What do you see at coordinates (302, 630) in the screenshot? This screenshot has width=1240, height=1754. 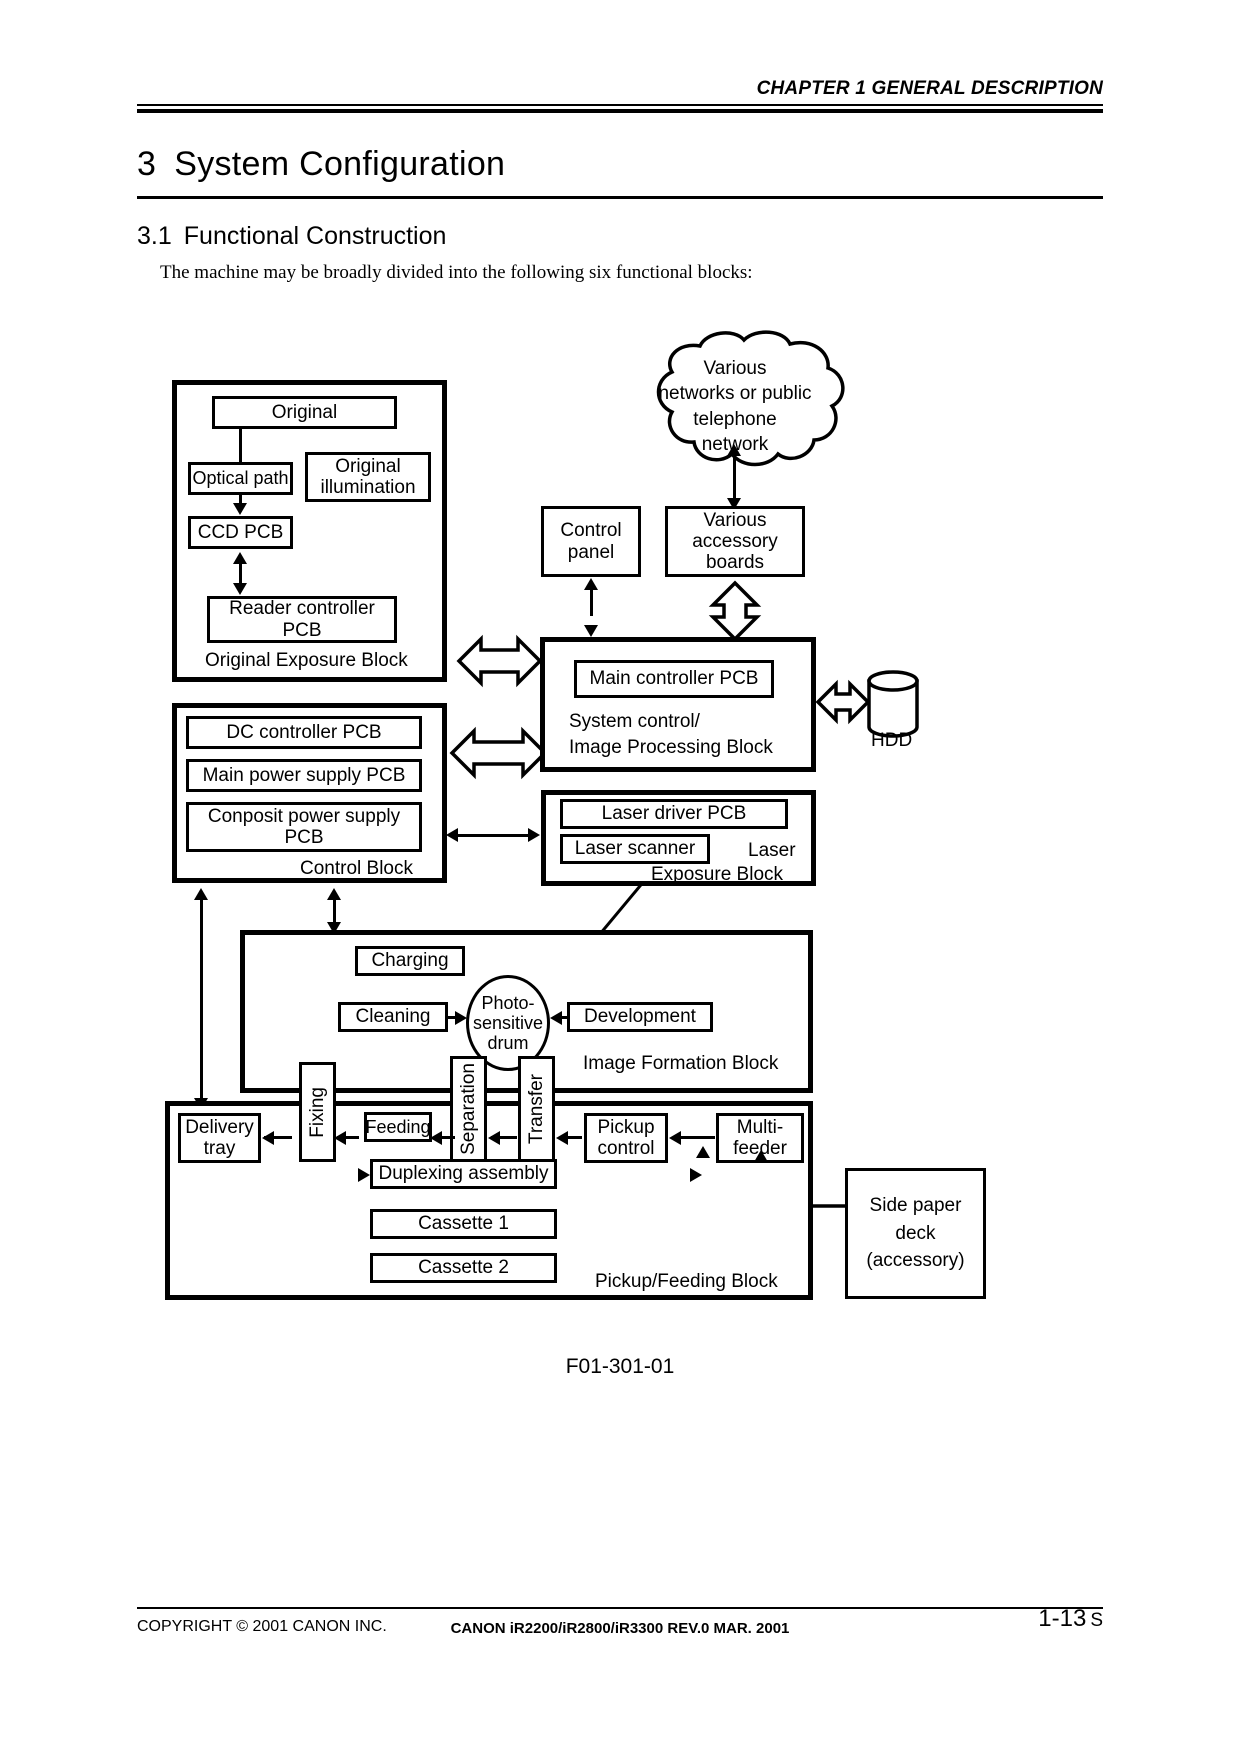 I see `reader-controller-line-2: PCB` at bounding box center [302, 630].